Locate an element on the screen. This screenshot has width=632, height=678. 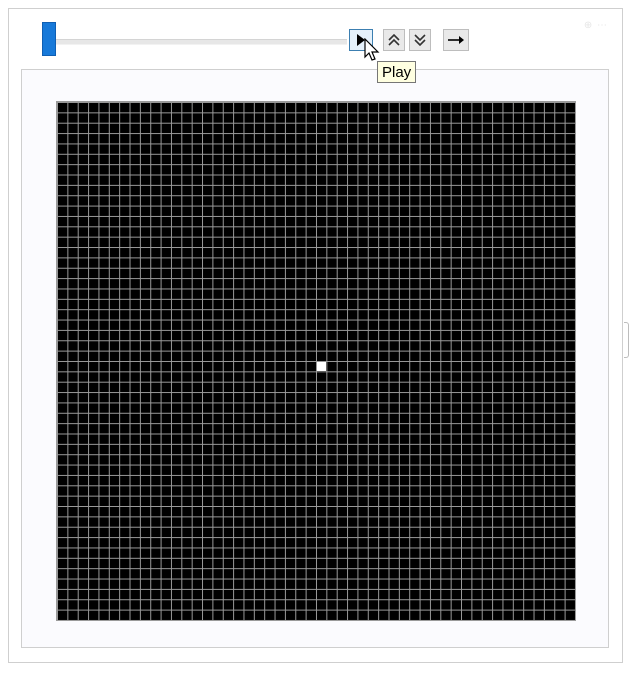
faster-button is located at coordinates (394, 40).